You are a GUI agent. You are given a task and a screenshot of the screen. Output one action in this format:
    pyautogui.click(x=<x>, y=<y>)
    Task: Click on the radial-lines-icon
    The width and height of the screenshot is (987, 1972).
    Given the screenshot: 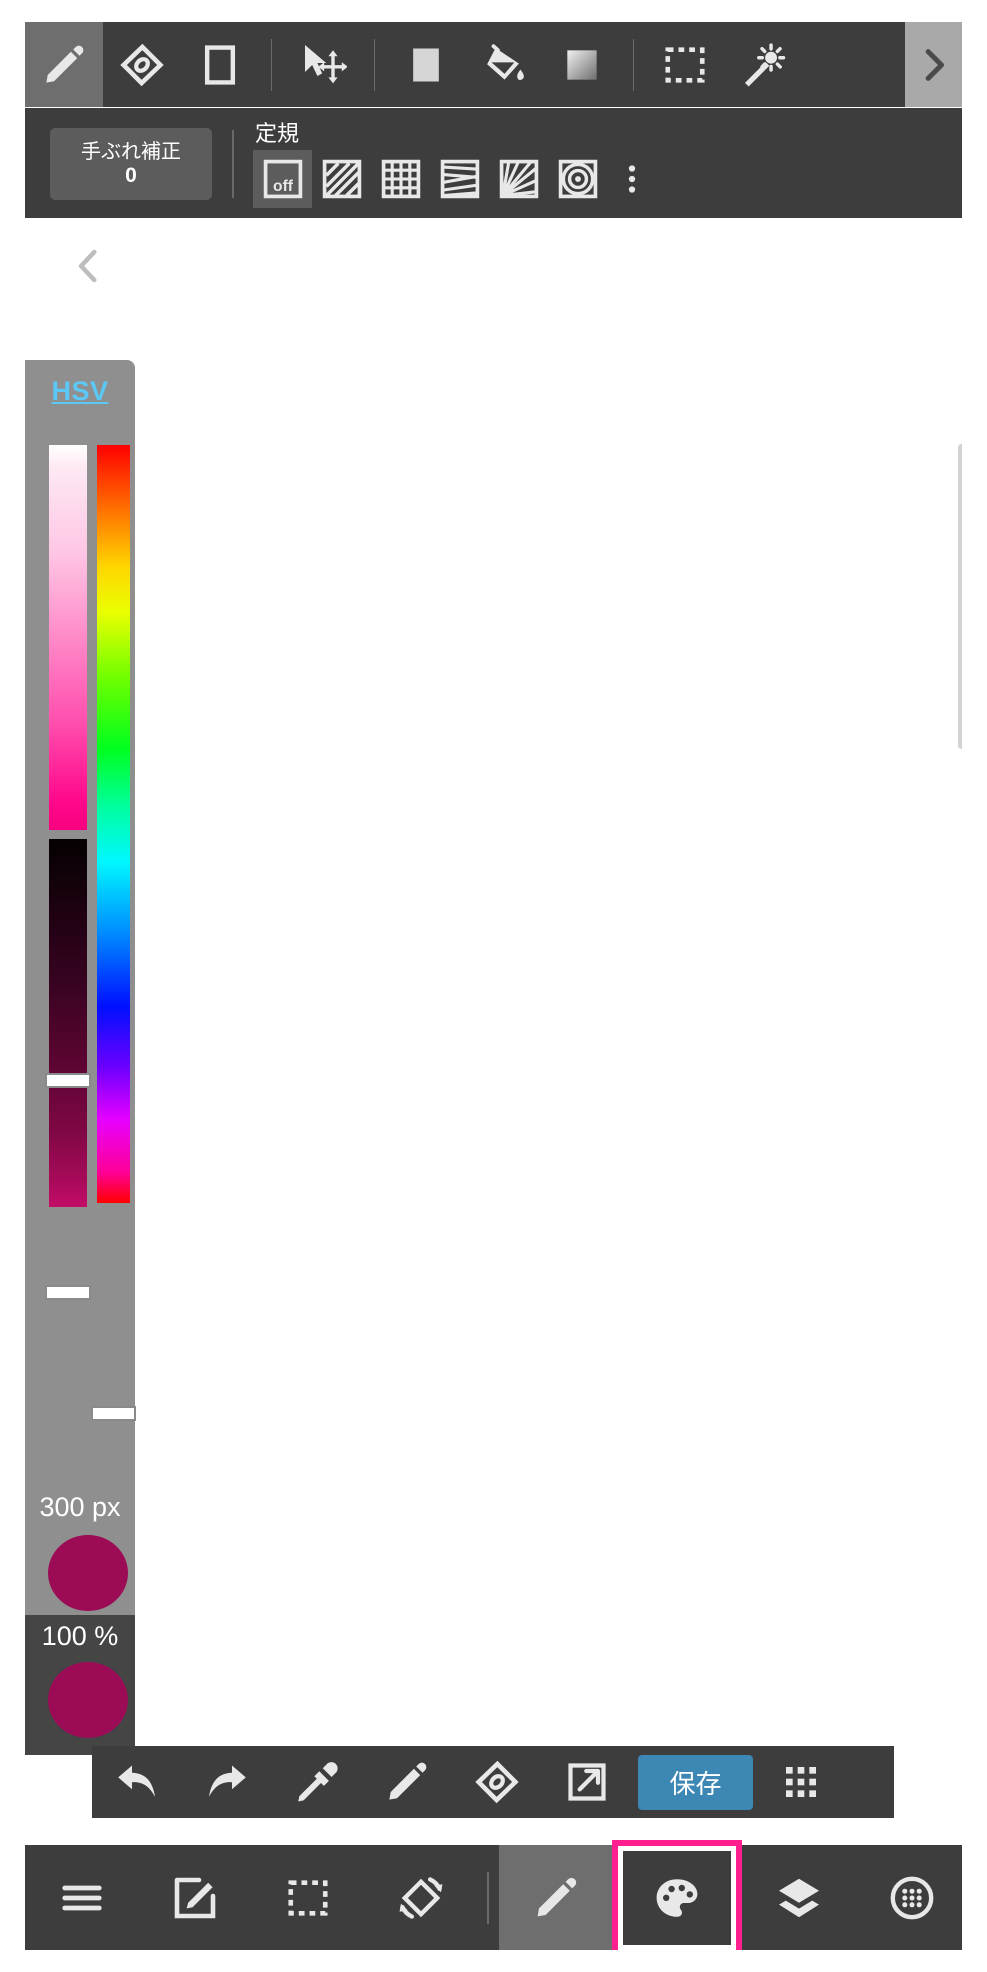 What is the action you would take?
    pyautogui.click(x=518, y=179)
    